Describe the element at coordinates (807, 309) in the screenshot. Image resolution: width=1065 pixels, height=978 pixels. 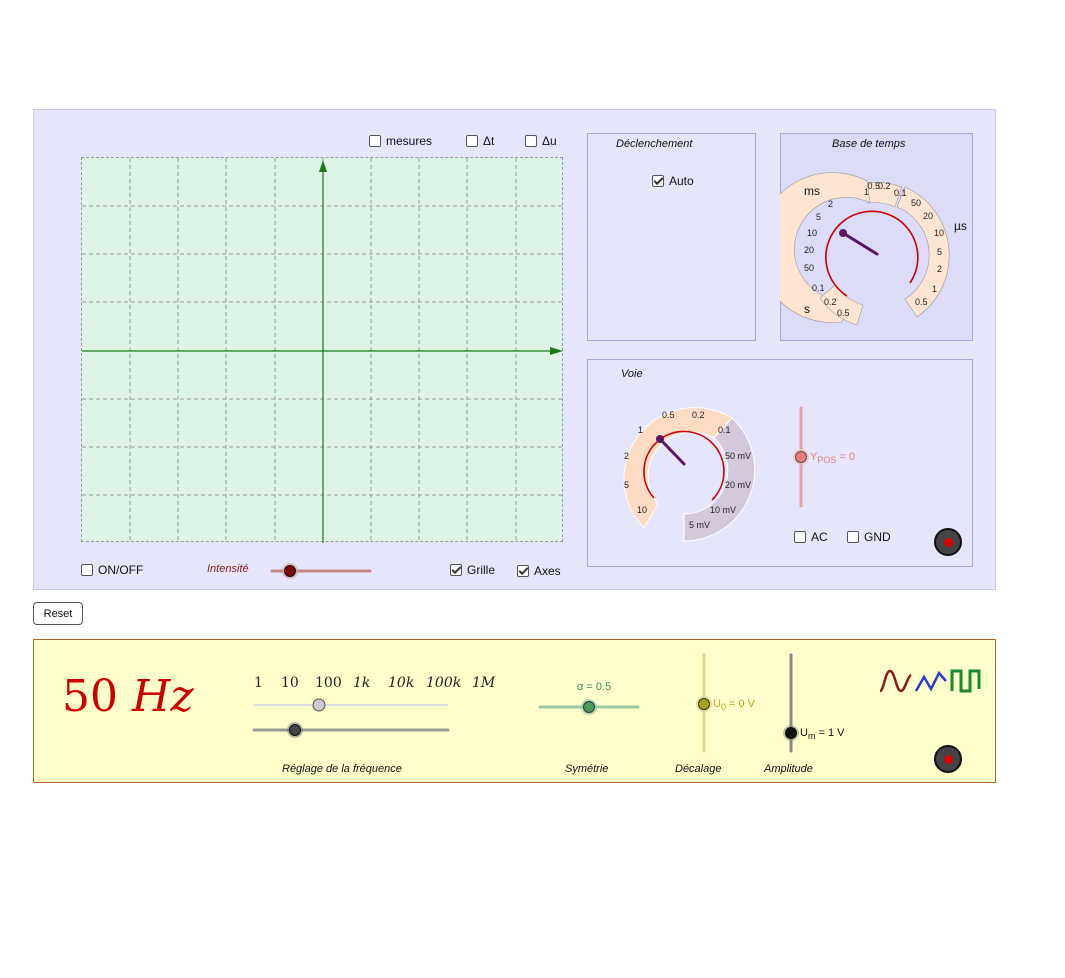
I see `tb-unit-s: s` at that location.